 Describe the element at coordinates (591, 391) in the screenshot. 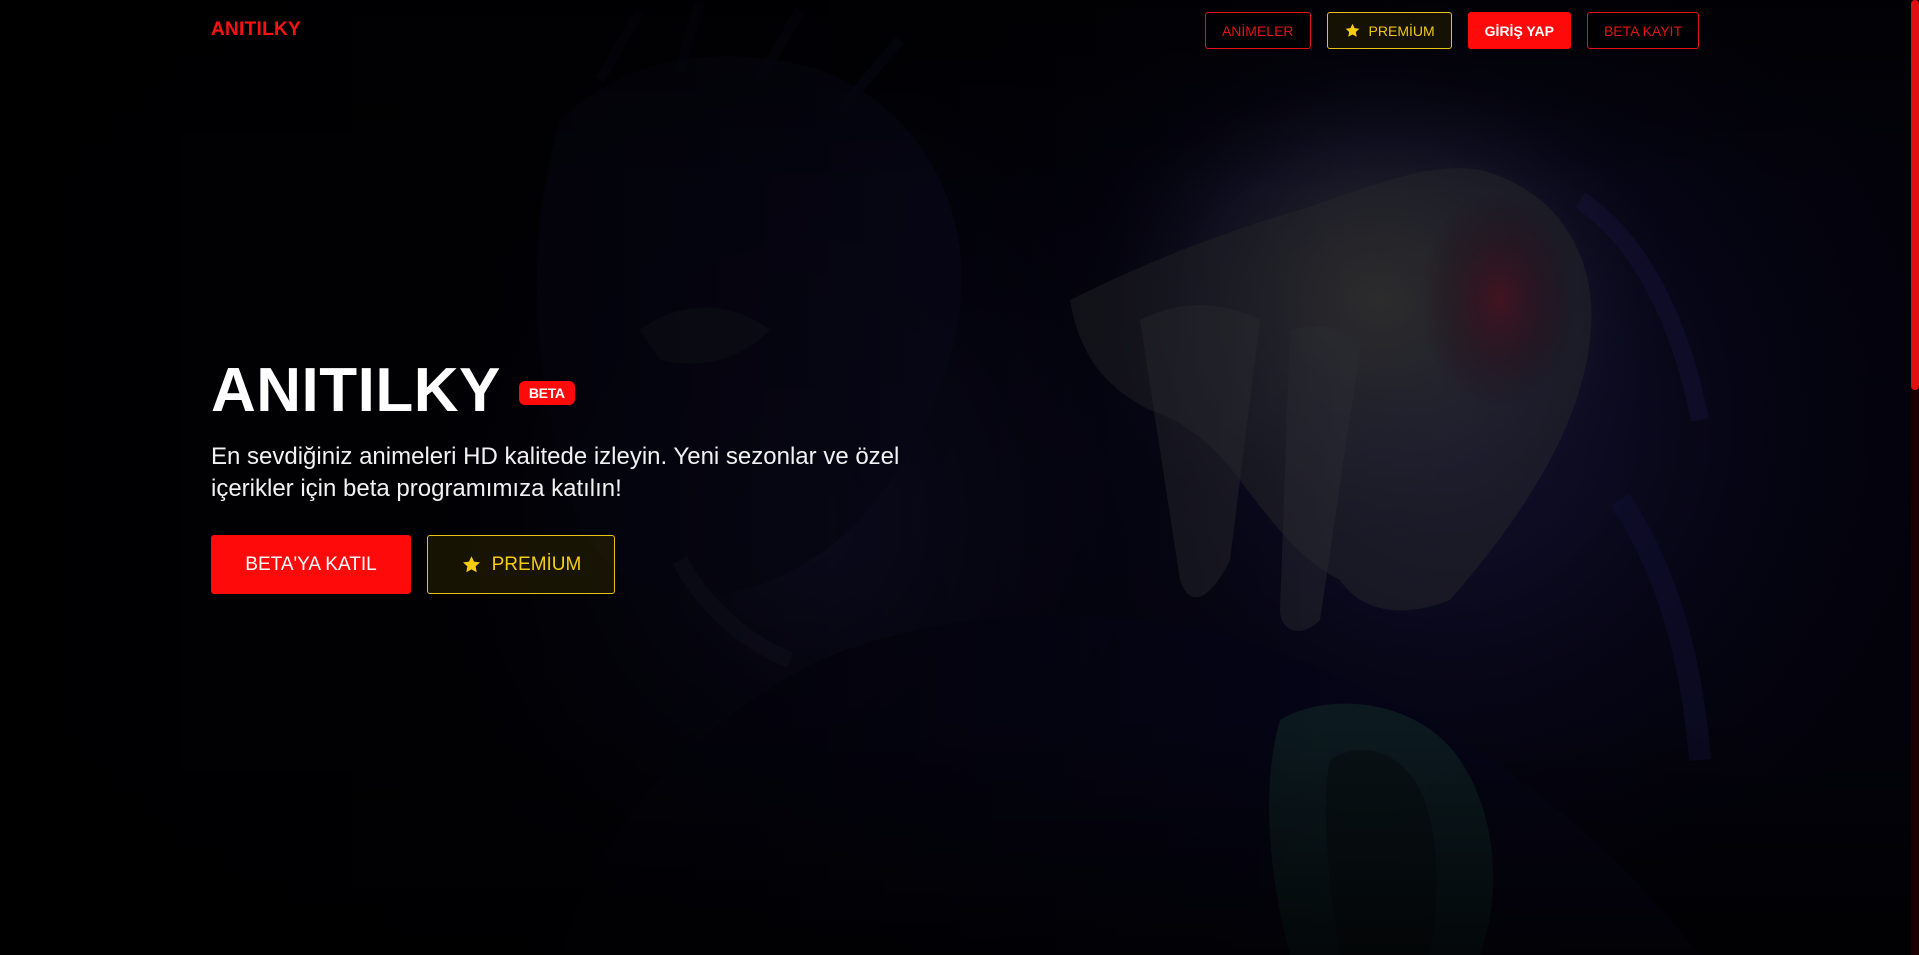

I see `hero-title-row: ANITILKY BETA` at that location.